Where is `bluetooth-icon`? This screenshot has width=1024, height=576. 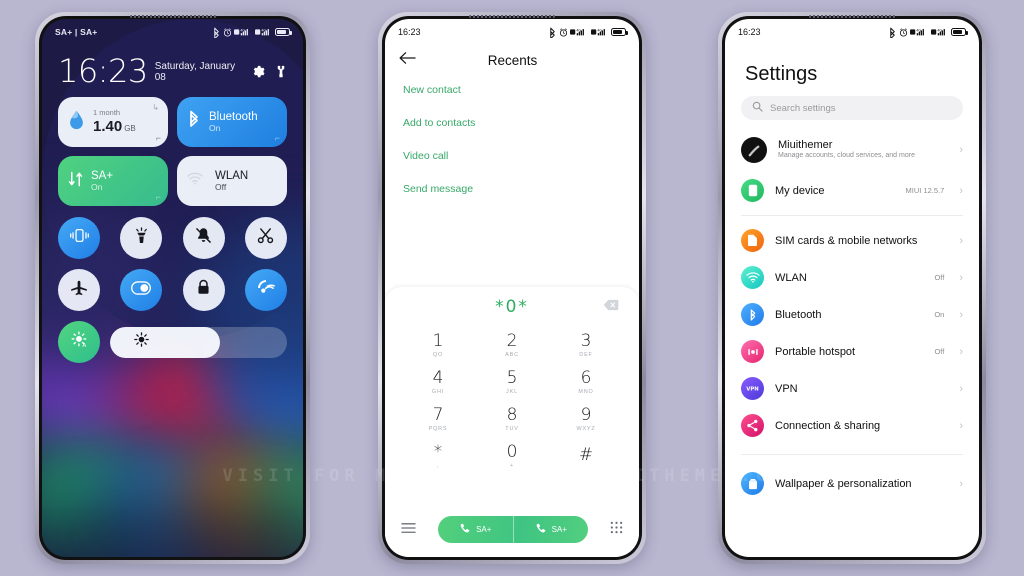 bluetooth-icon is located at coordinates (194, 122).